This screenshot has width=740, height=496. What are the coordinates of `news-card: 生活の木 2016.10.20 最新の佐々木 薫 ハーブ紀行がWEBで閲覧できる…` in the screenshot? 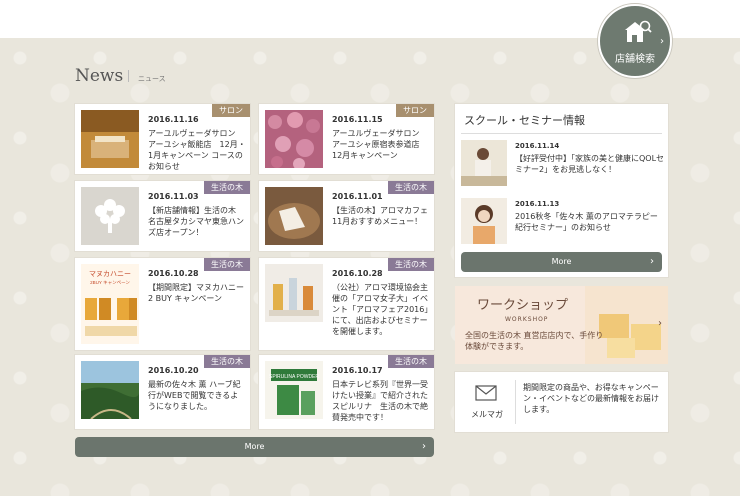 It's located at (162, 392).